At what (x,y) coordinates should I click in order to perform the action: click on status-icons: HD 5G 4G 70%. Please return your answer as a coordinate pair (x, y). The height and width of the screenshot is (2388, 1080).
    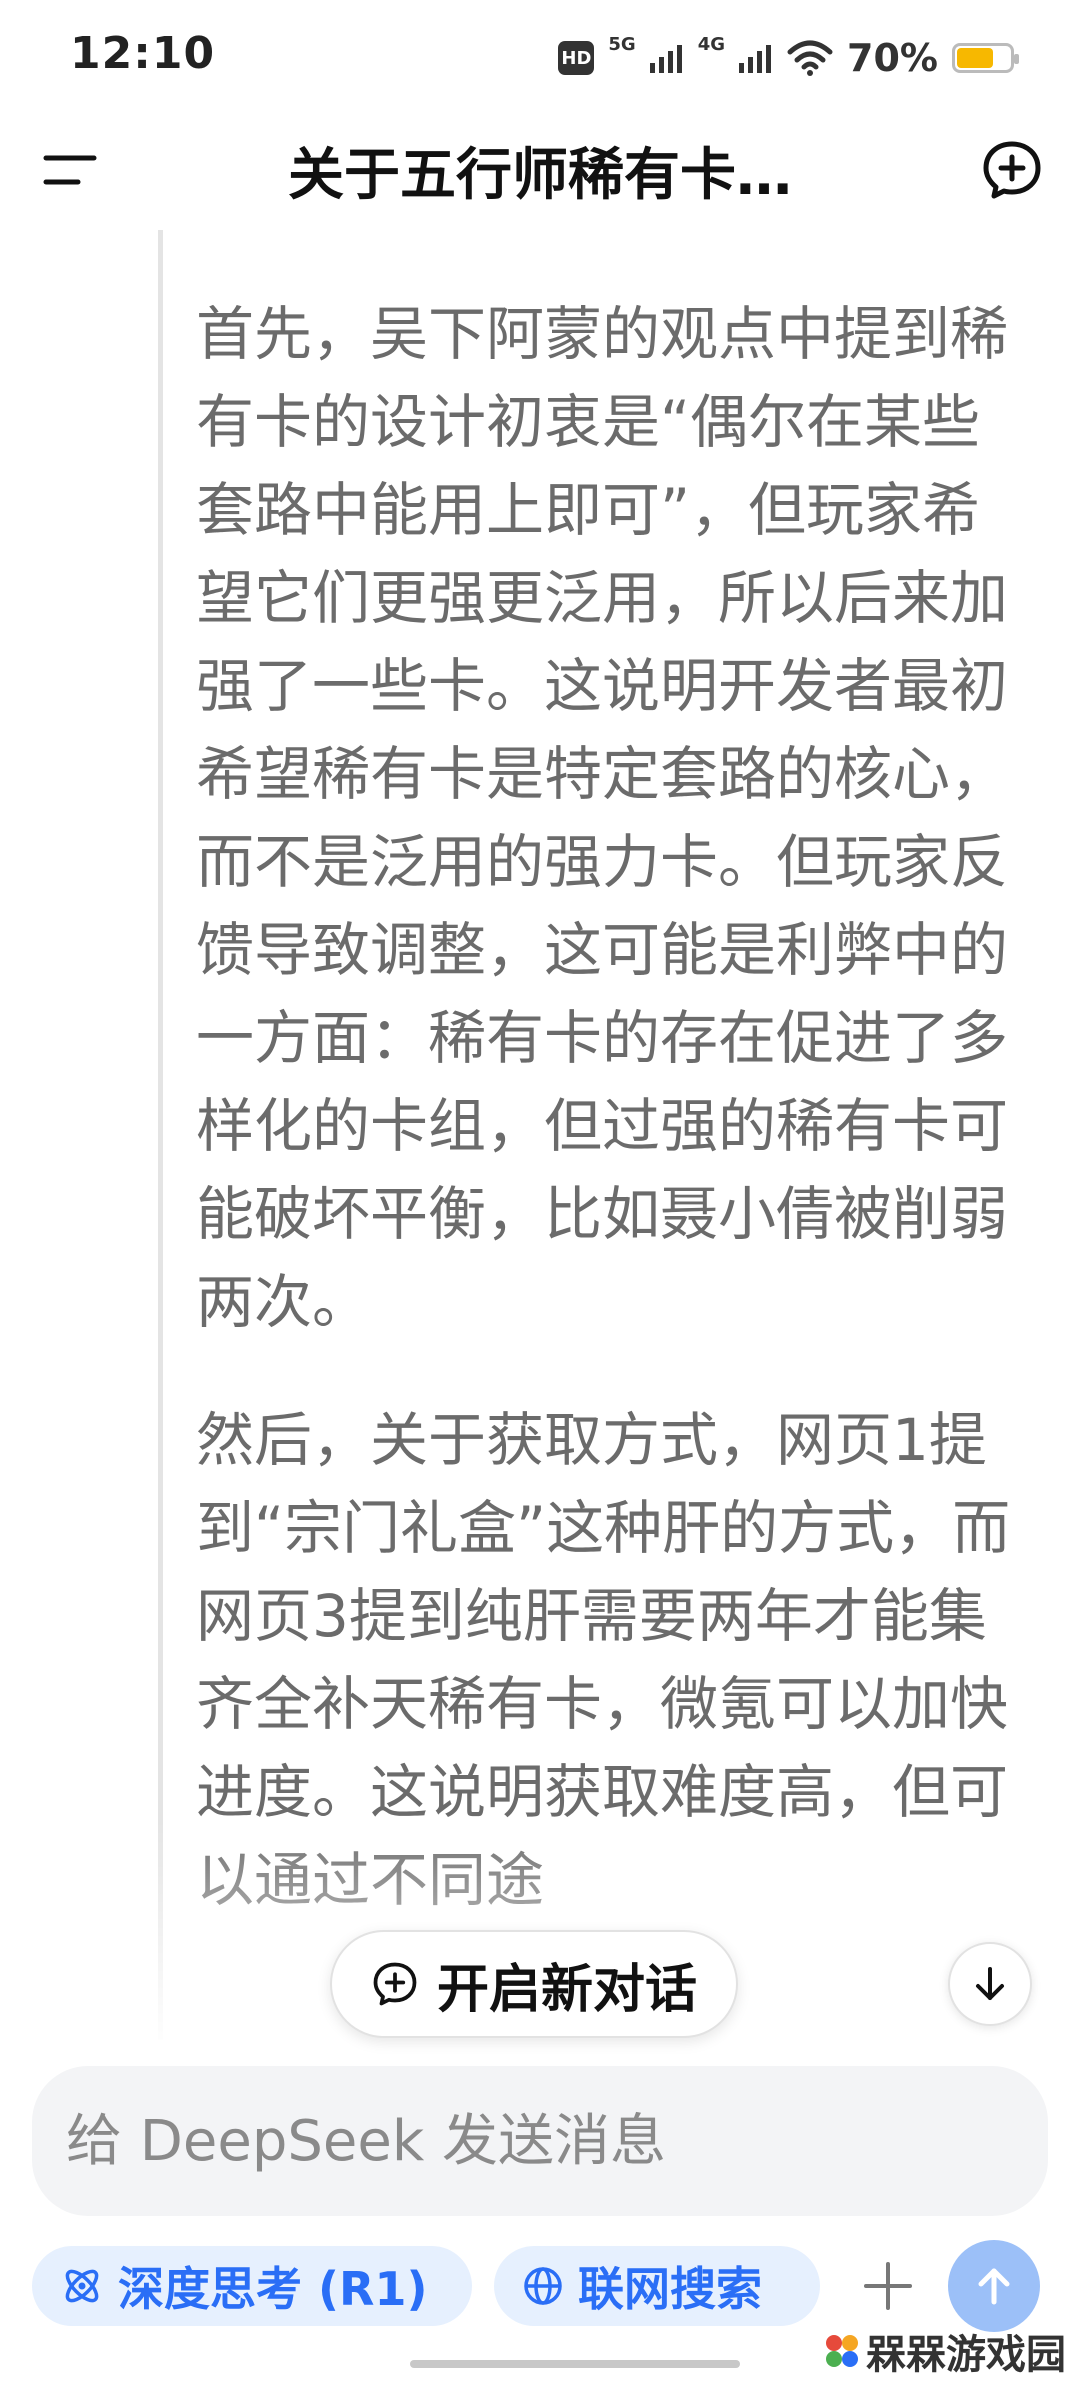
    Looking at the image, I should click on (788, 58).